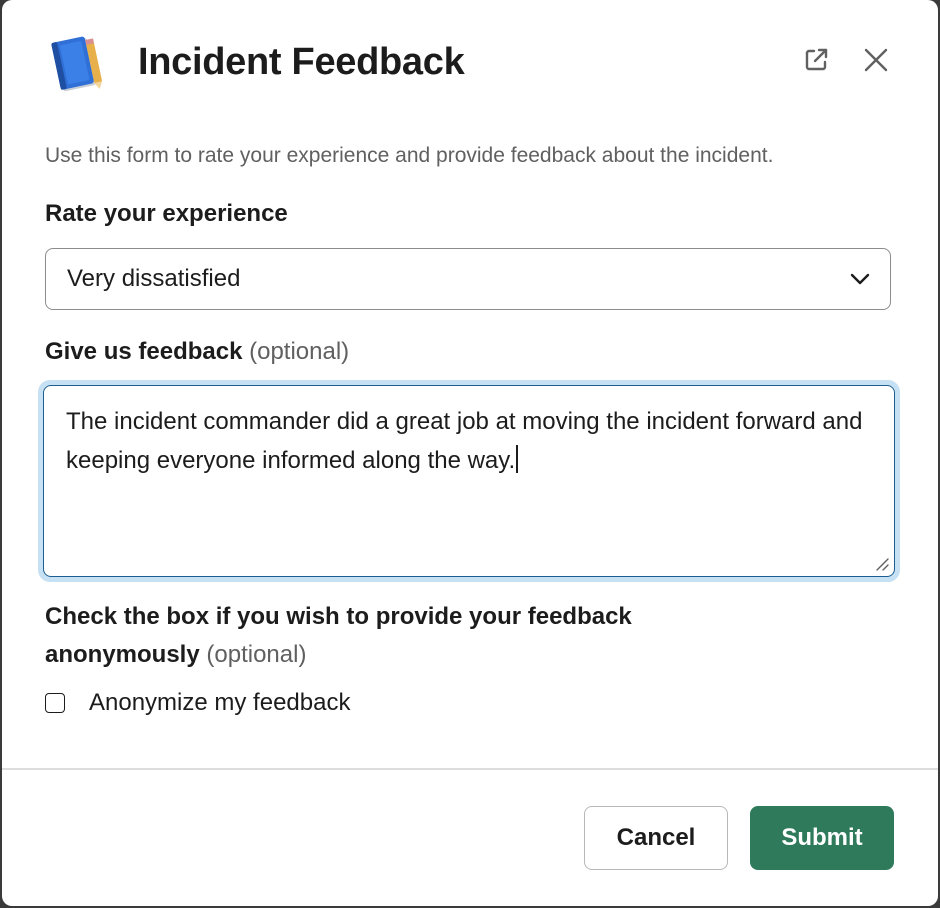  I want to click on anonymous-optional-tag: (optional), so click(256, 654).